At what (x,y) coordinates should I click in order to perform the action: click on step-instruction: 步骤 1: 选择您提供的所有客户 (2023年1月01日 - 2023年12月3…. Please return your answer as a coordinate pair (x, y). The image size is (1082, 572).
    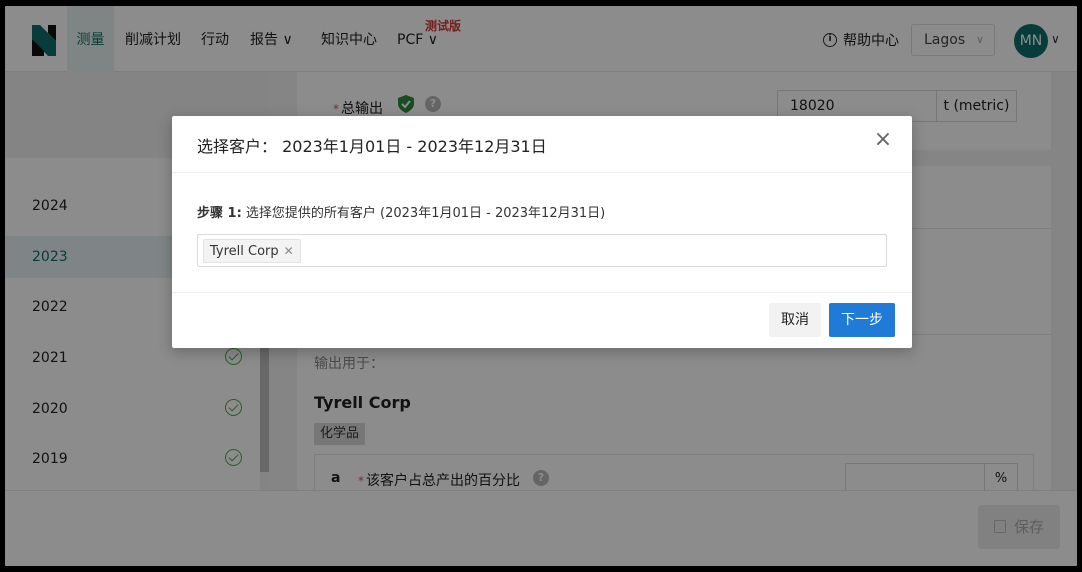
    Looking at the image, I should click on (401, 213).